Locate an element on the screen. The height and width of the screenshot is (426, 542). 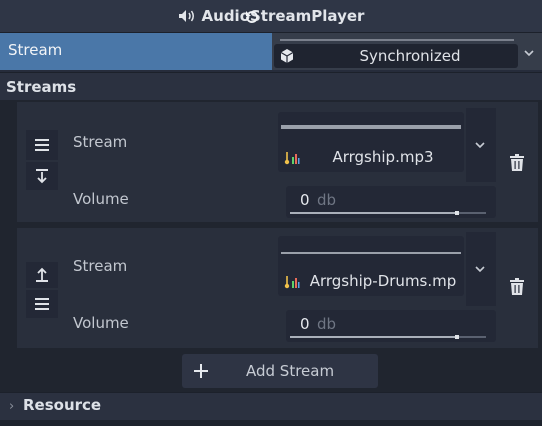
cube-icon is located at coordinates (287, 58).